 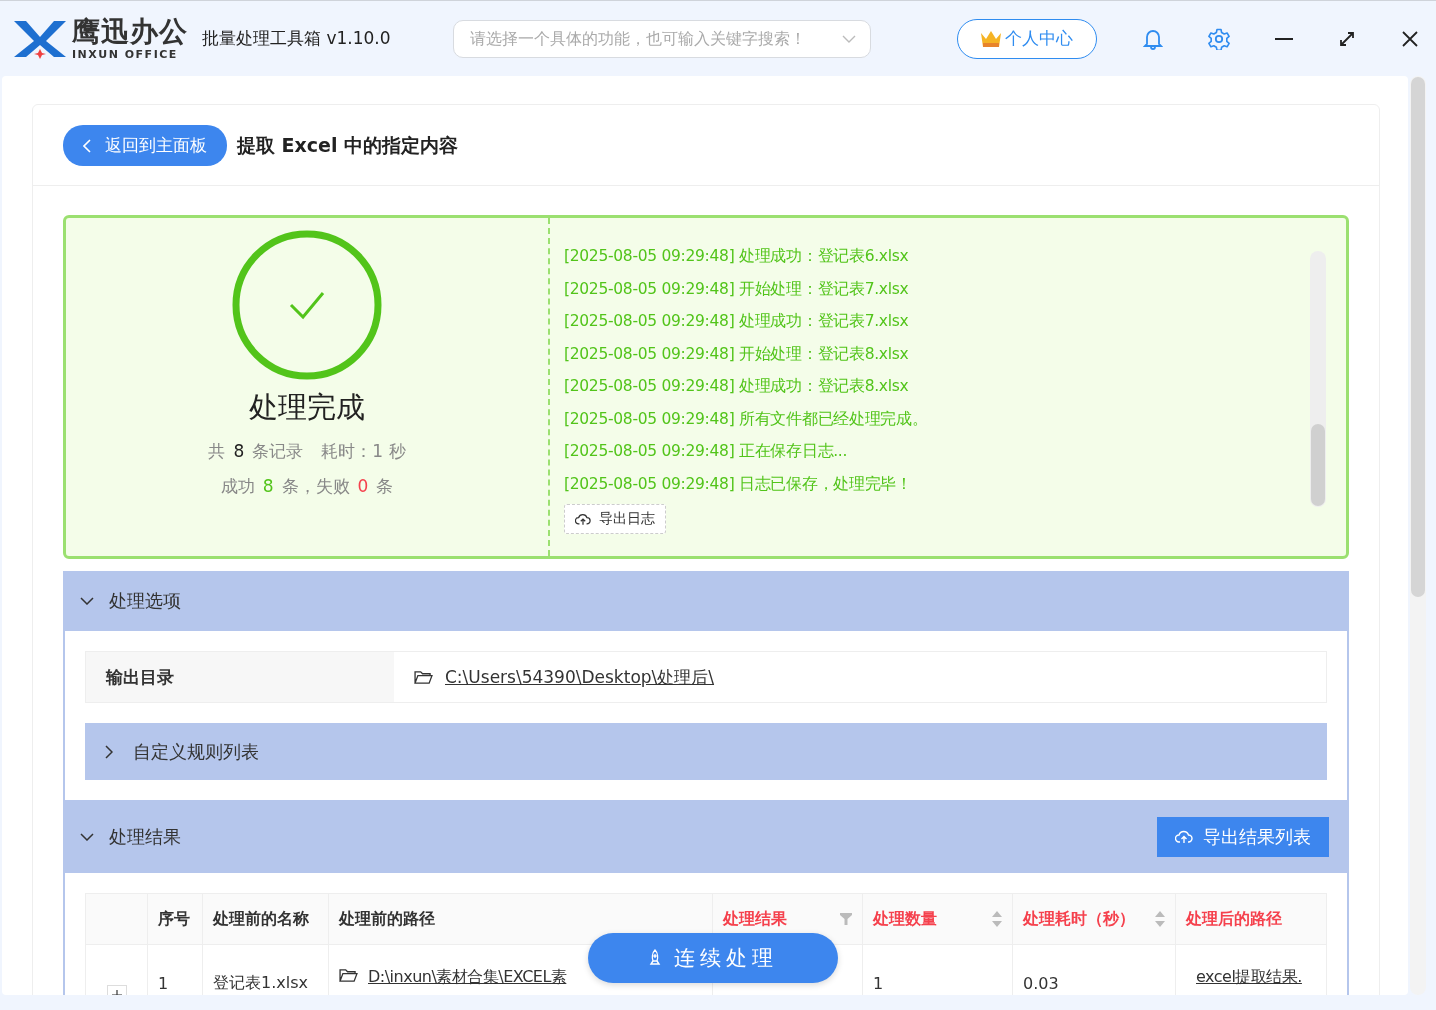 I want to click on back-button: 返回到主面板, so click(x=145, y=145).